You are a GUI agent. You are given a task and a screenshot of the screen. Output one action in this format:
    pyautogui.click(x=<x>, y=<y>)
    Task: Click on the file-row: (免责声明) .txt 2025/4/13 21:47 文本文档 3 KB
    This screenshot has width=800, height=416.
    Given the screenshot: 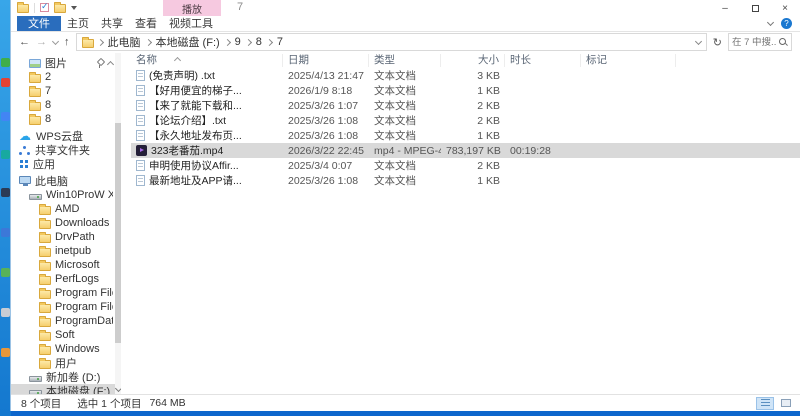 What is the action you would take?
    pyautogui.click(x=465, y=75)
    